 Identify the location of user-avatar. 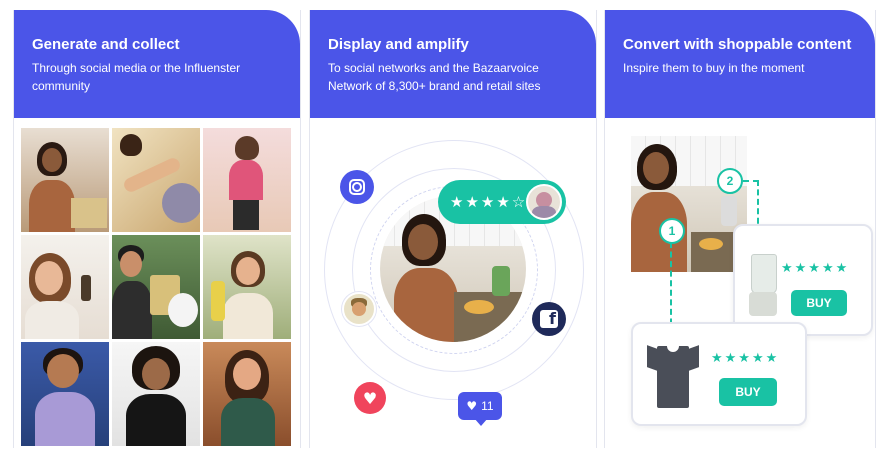
(359, 309).